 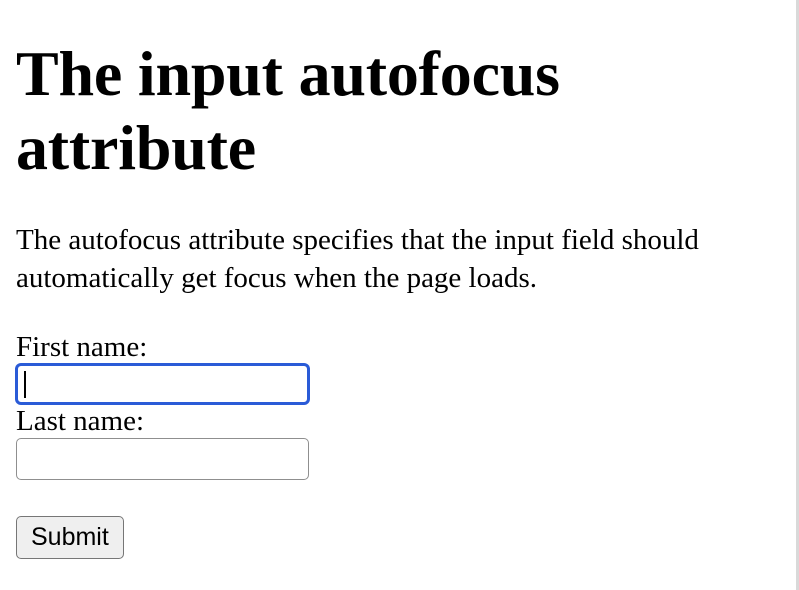 I want to click on text-caret, so click(x=25, y=384).